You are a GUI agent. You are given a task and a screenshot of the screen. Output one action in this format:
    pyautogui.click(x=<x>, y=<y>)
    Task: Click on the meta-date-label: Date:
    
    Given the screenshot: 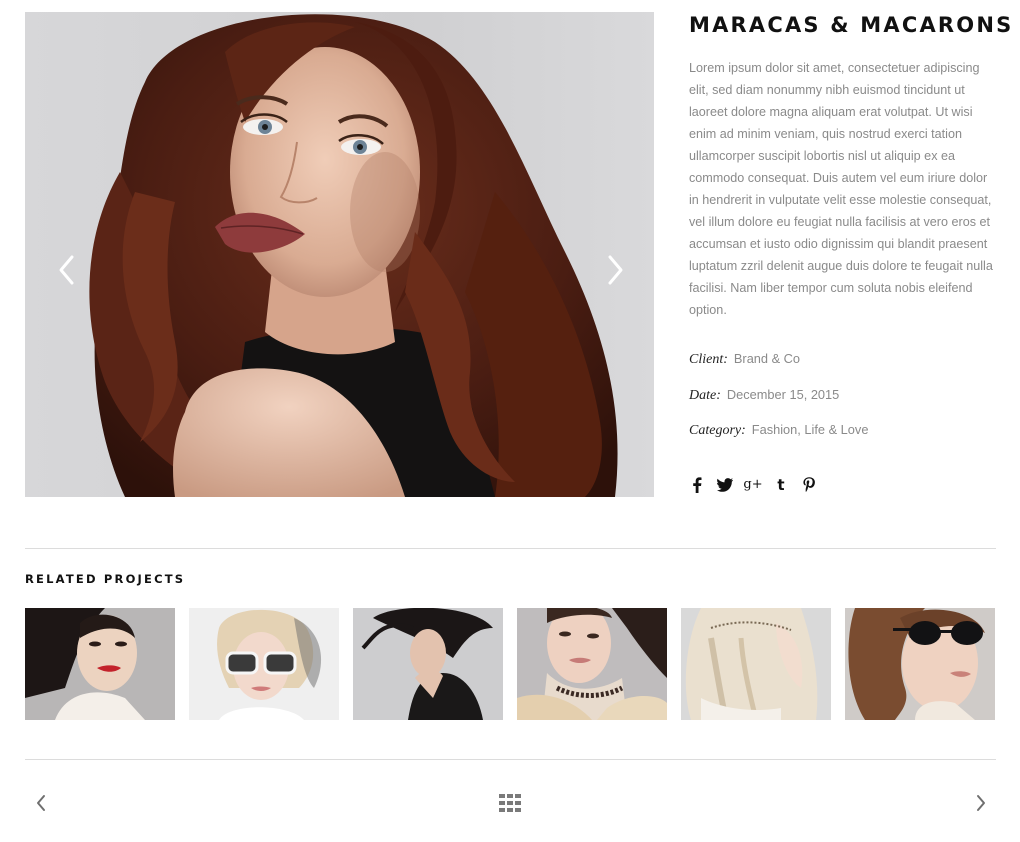 What is the action you would take?
    pyautogui.click(x=705, y=395)
    